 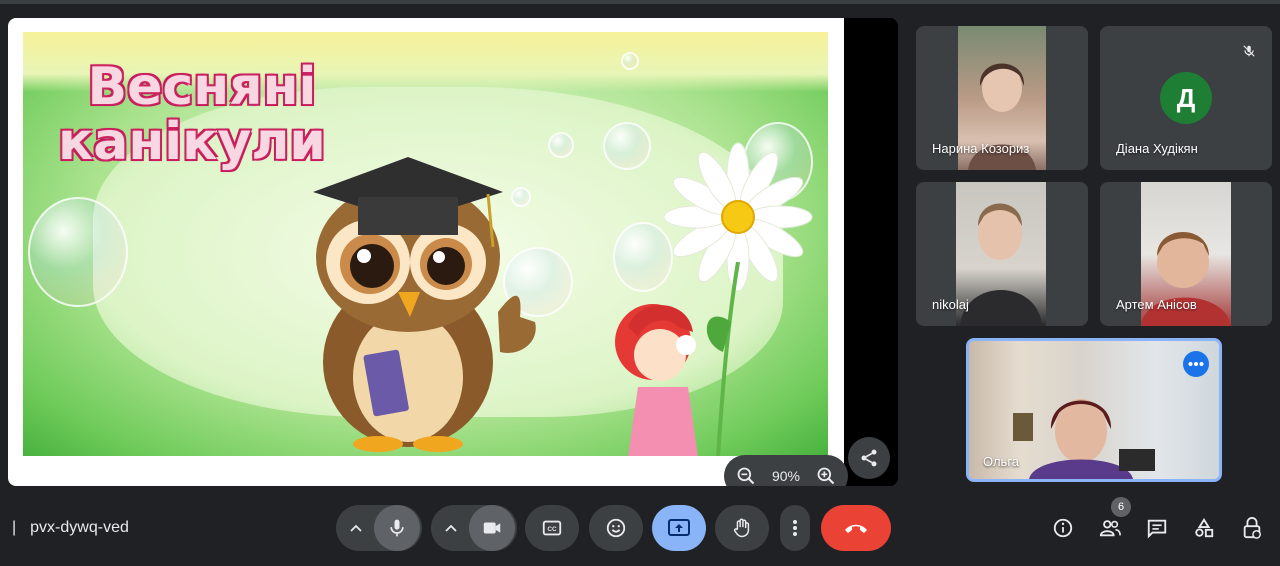 What do you see at coordinates (950, 304) in the screenshot?
I see `participant-name: nikolaj` at bounding box center [950, 304].